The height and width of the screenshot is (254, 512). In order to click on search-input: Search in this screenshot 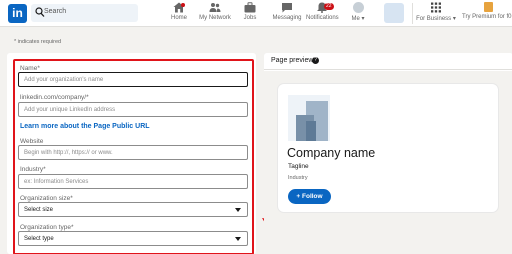, I will do `click(84, 13)`.